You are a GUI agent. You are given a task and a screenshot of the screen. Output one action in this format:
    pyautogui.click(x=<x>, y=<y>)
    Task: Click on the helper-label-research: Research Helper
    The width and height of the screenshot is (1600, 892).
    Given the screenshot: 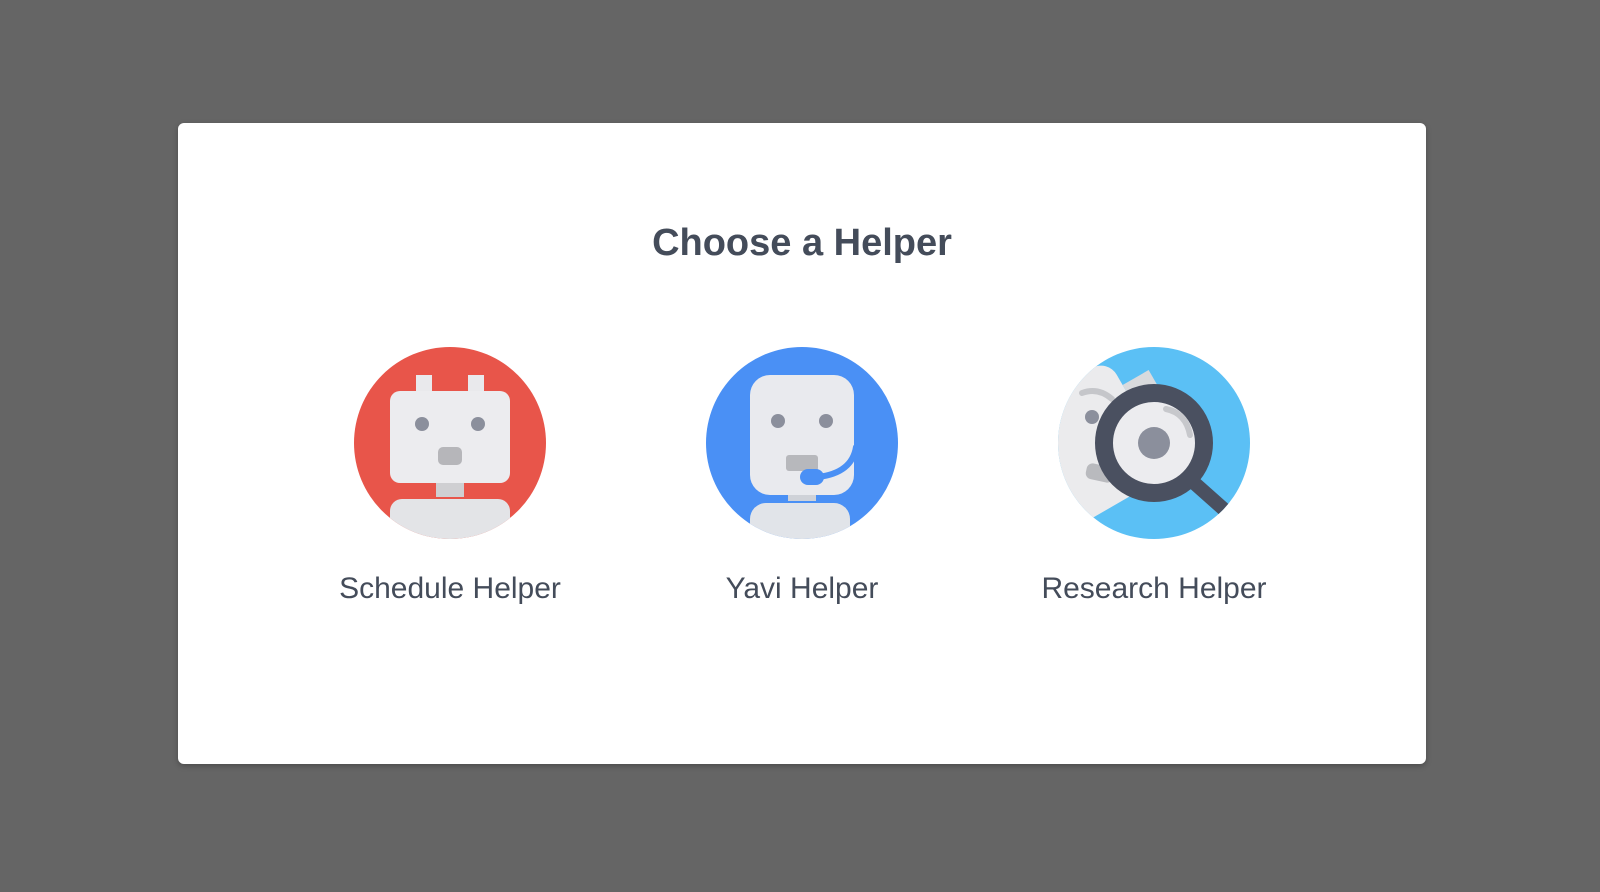 What is the action you would take?
    pyautogui.click(x=1154, y=588)
    